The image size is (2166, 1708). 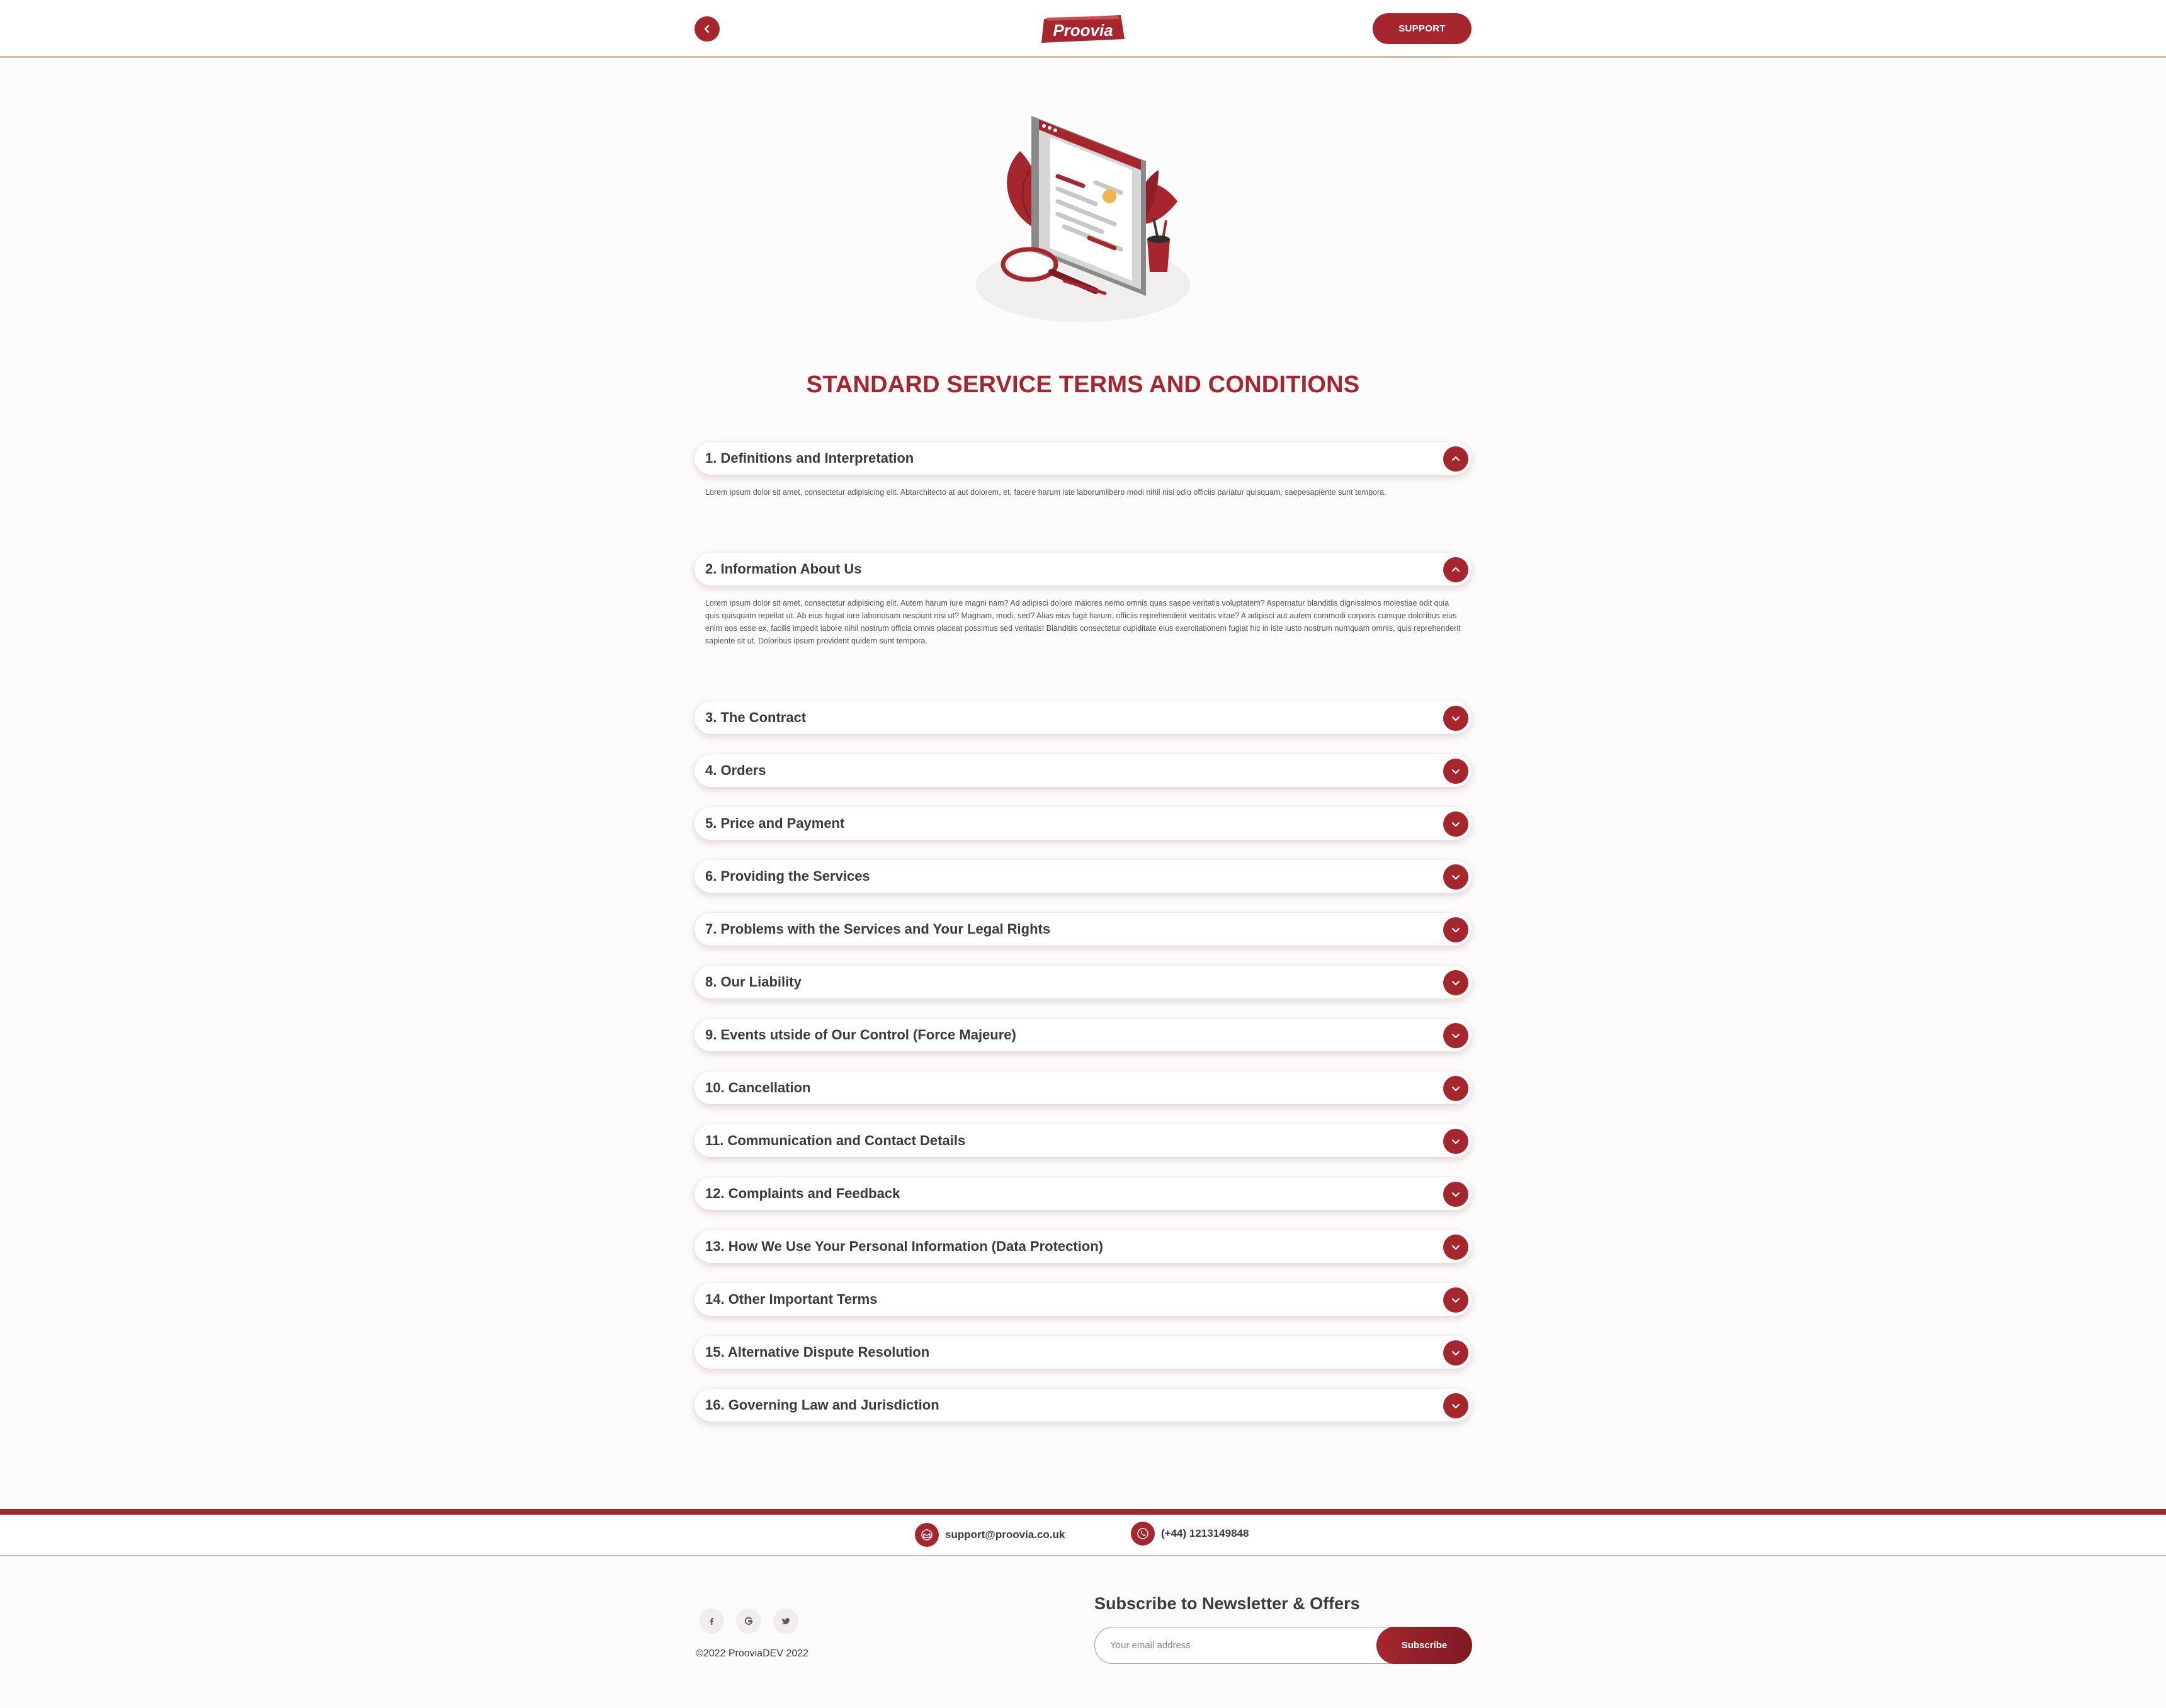 I want to click on accordion-label: 11. Communication and Contact Details, so click(x=835, y=1140).